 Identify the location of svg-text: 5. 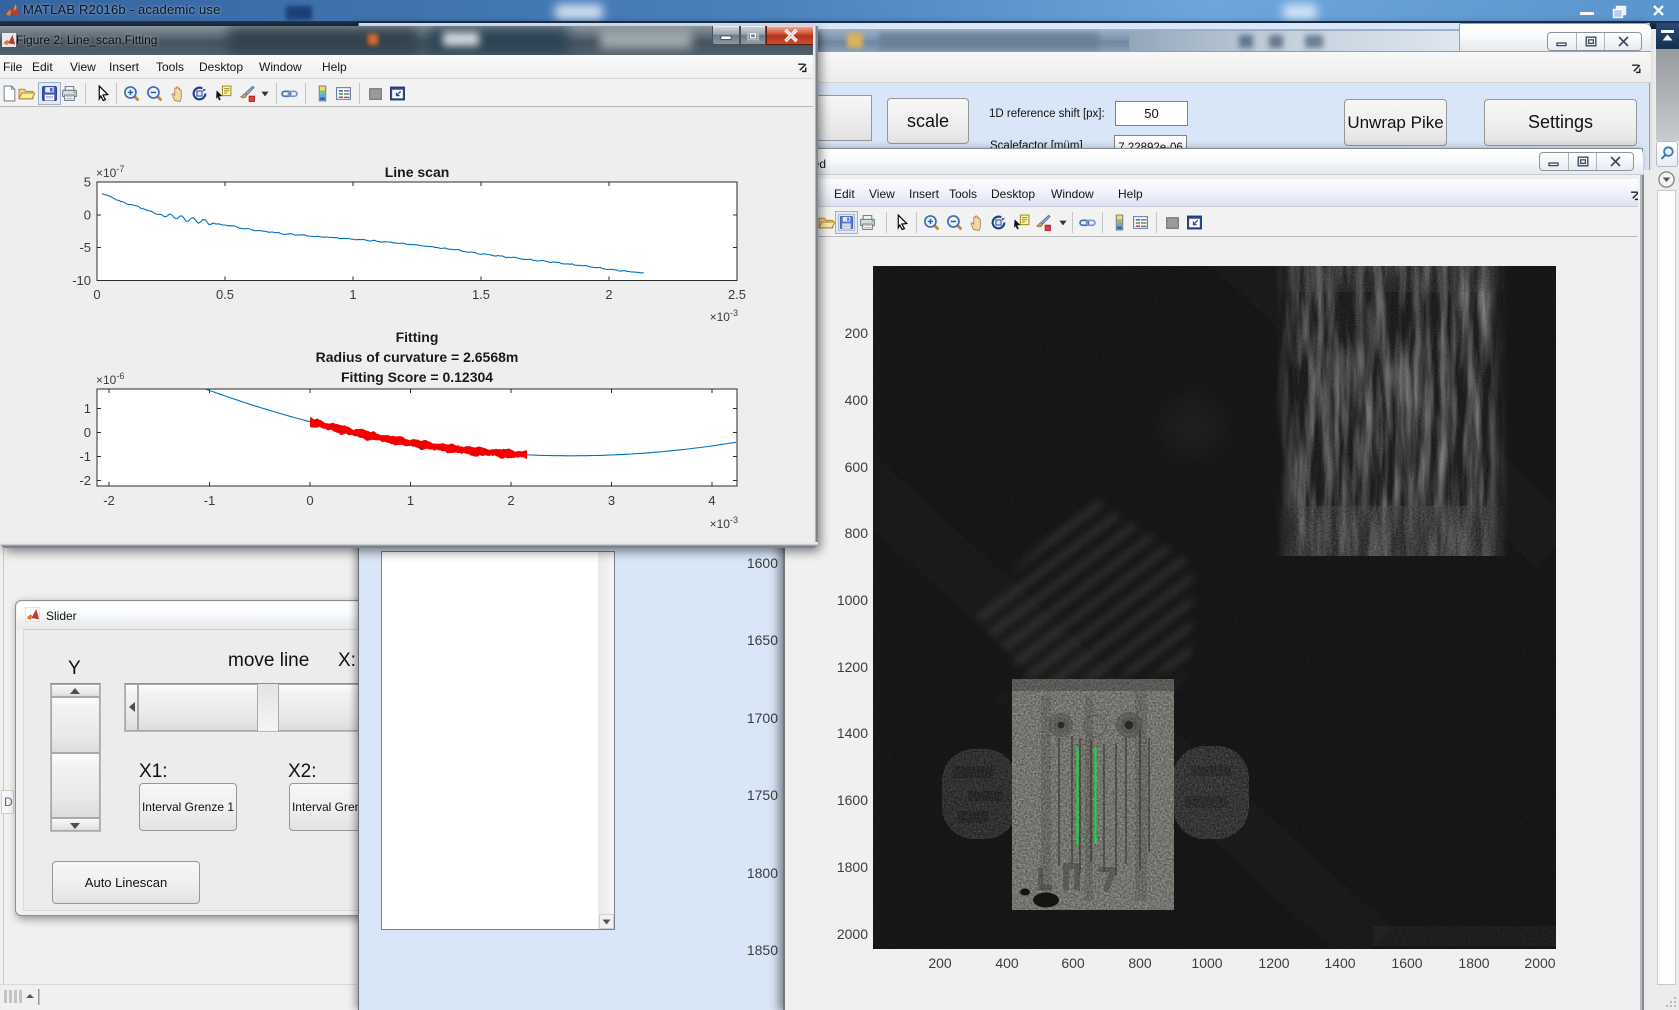
(87, 182).